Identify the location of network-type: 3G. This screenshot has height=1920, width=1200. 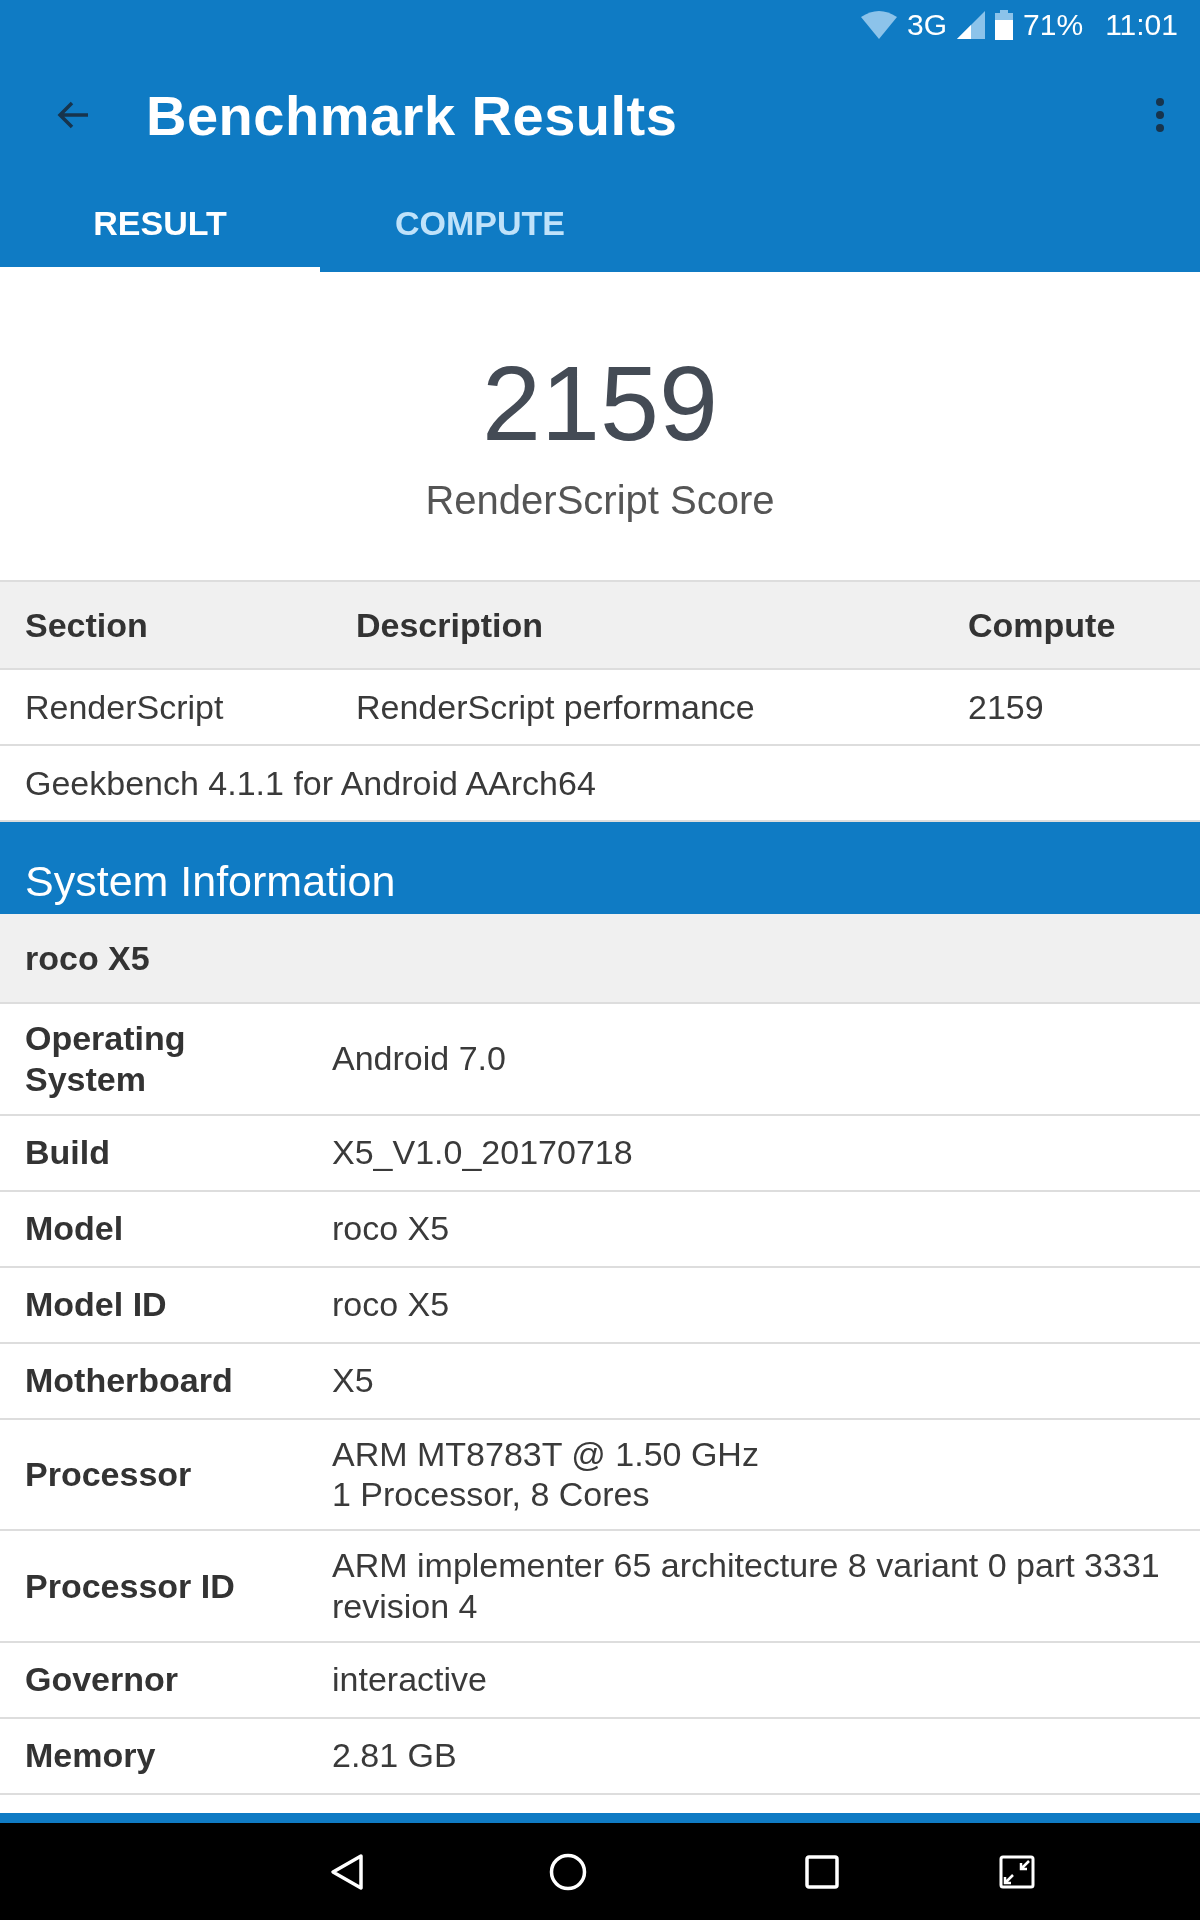
(927, 25).